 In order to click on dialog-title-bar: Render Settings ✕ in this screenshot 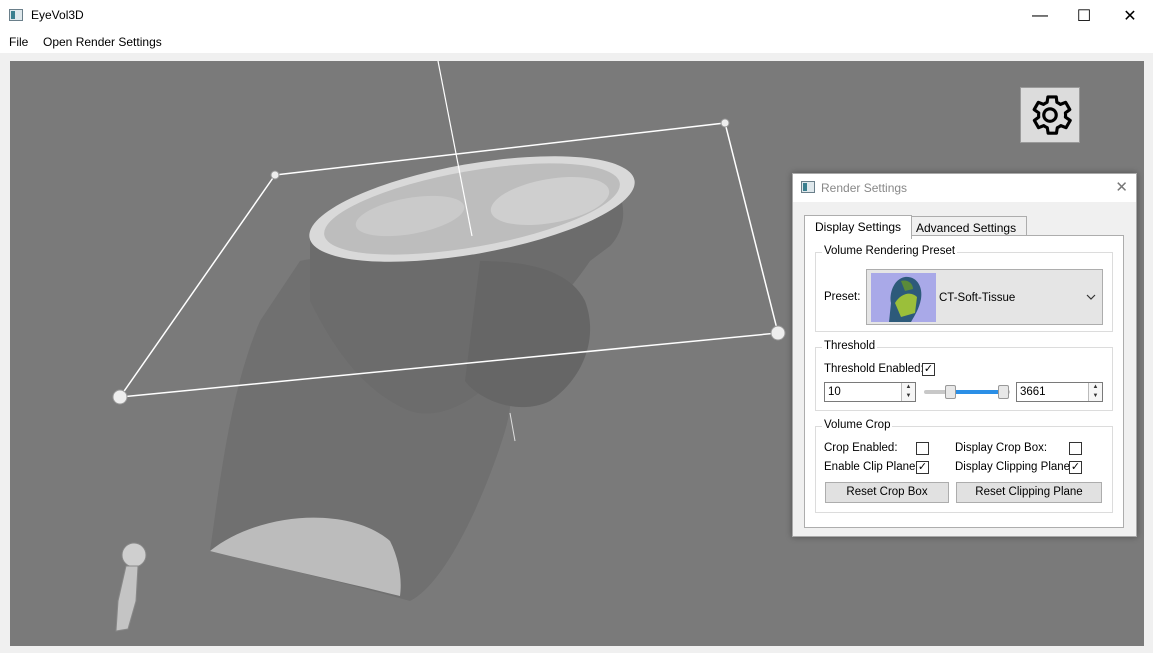, I will do `click(964, 188)`.